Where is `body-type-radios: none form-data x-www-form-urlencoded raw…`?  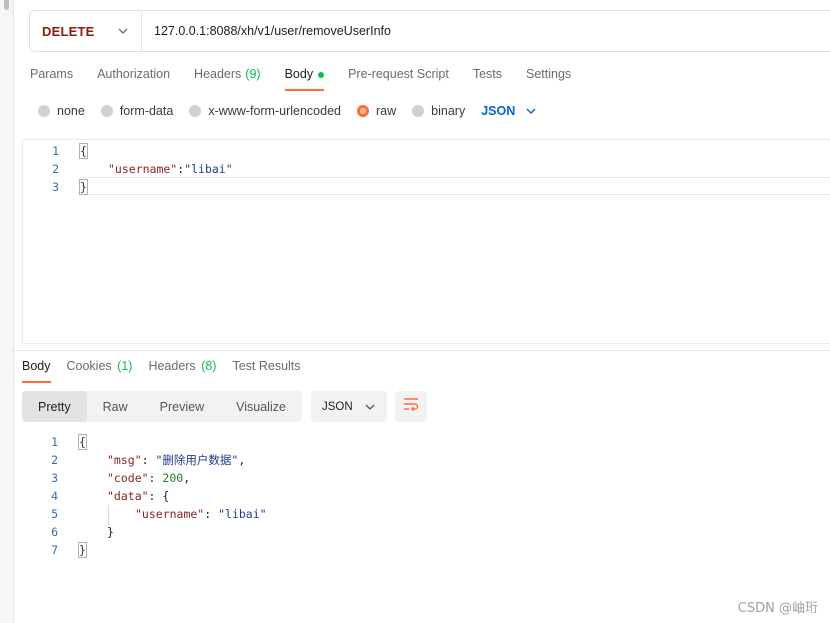
body-type-radios: none form-data x-www-form-urlencoded raw… is located at coordinates (293, 111).